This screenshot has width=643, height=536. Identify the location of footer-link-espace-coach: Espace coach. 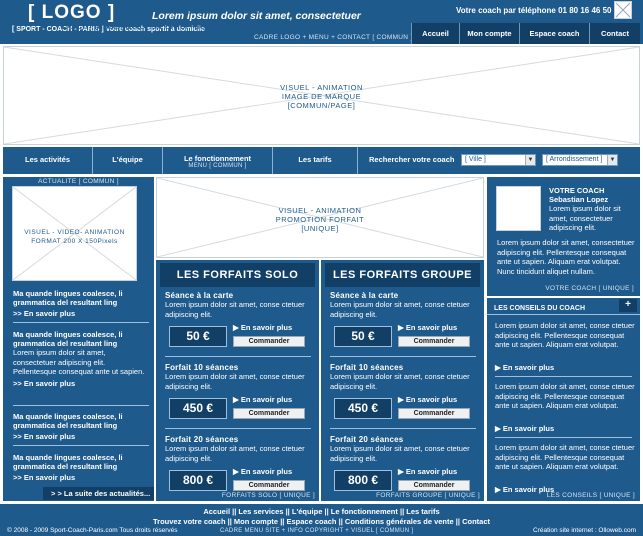
(311, 521).